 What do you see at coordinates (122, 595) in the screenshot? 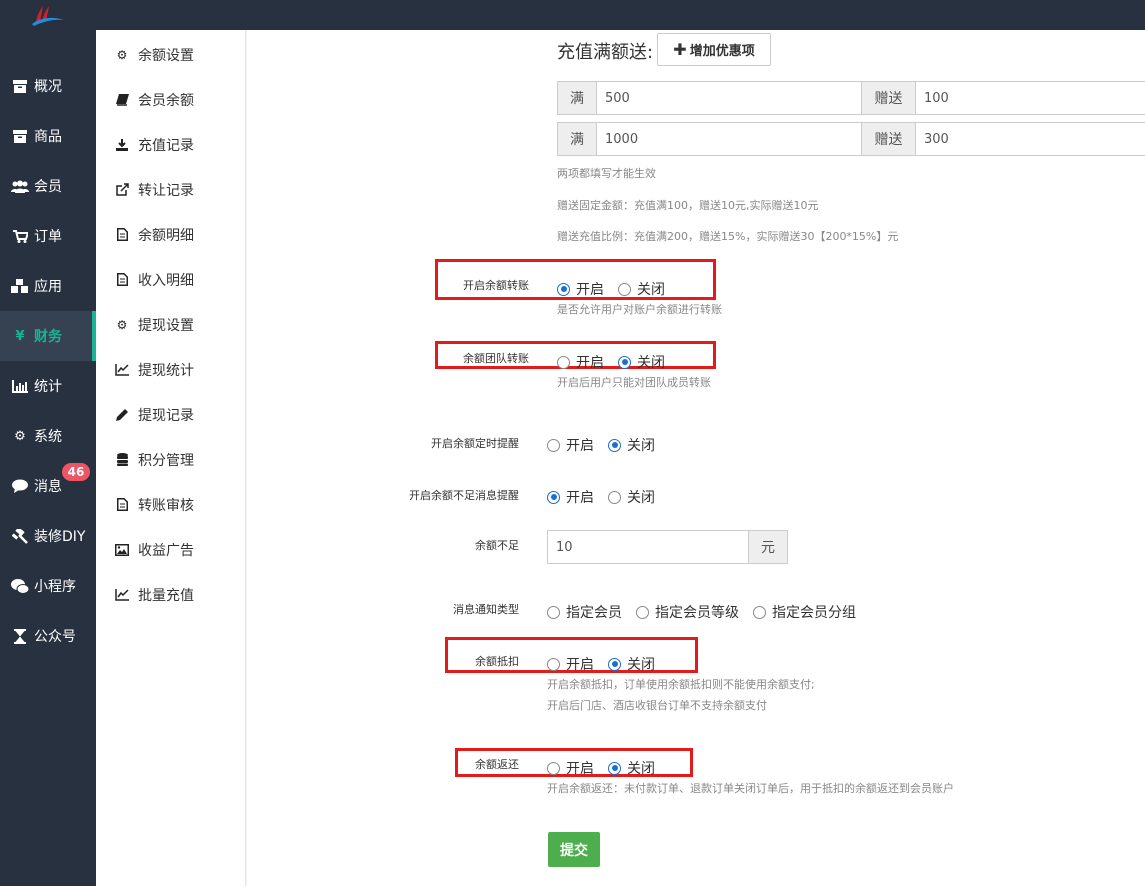
I see `line-chart-icon` at bounding box center [122, 595].